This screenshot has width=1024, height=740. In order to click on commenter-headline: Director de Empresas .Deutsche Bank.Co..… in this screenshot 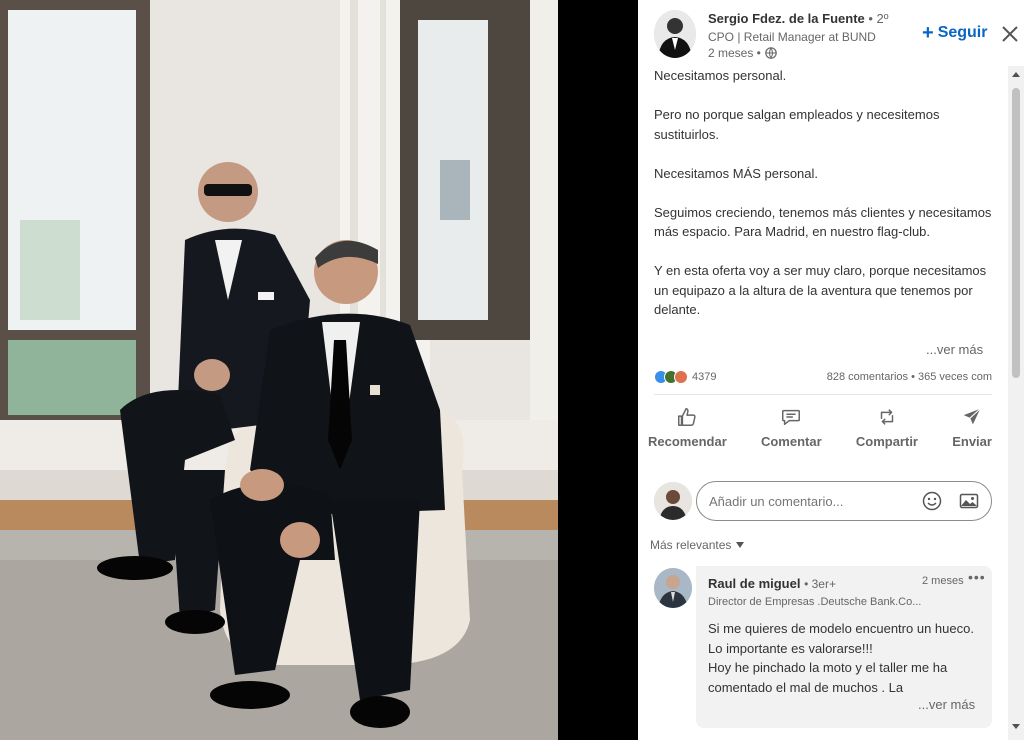, I will do `click(815, 602)`.